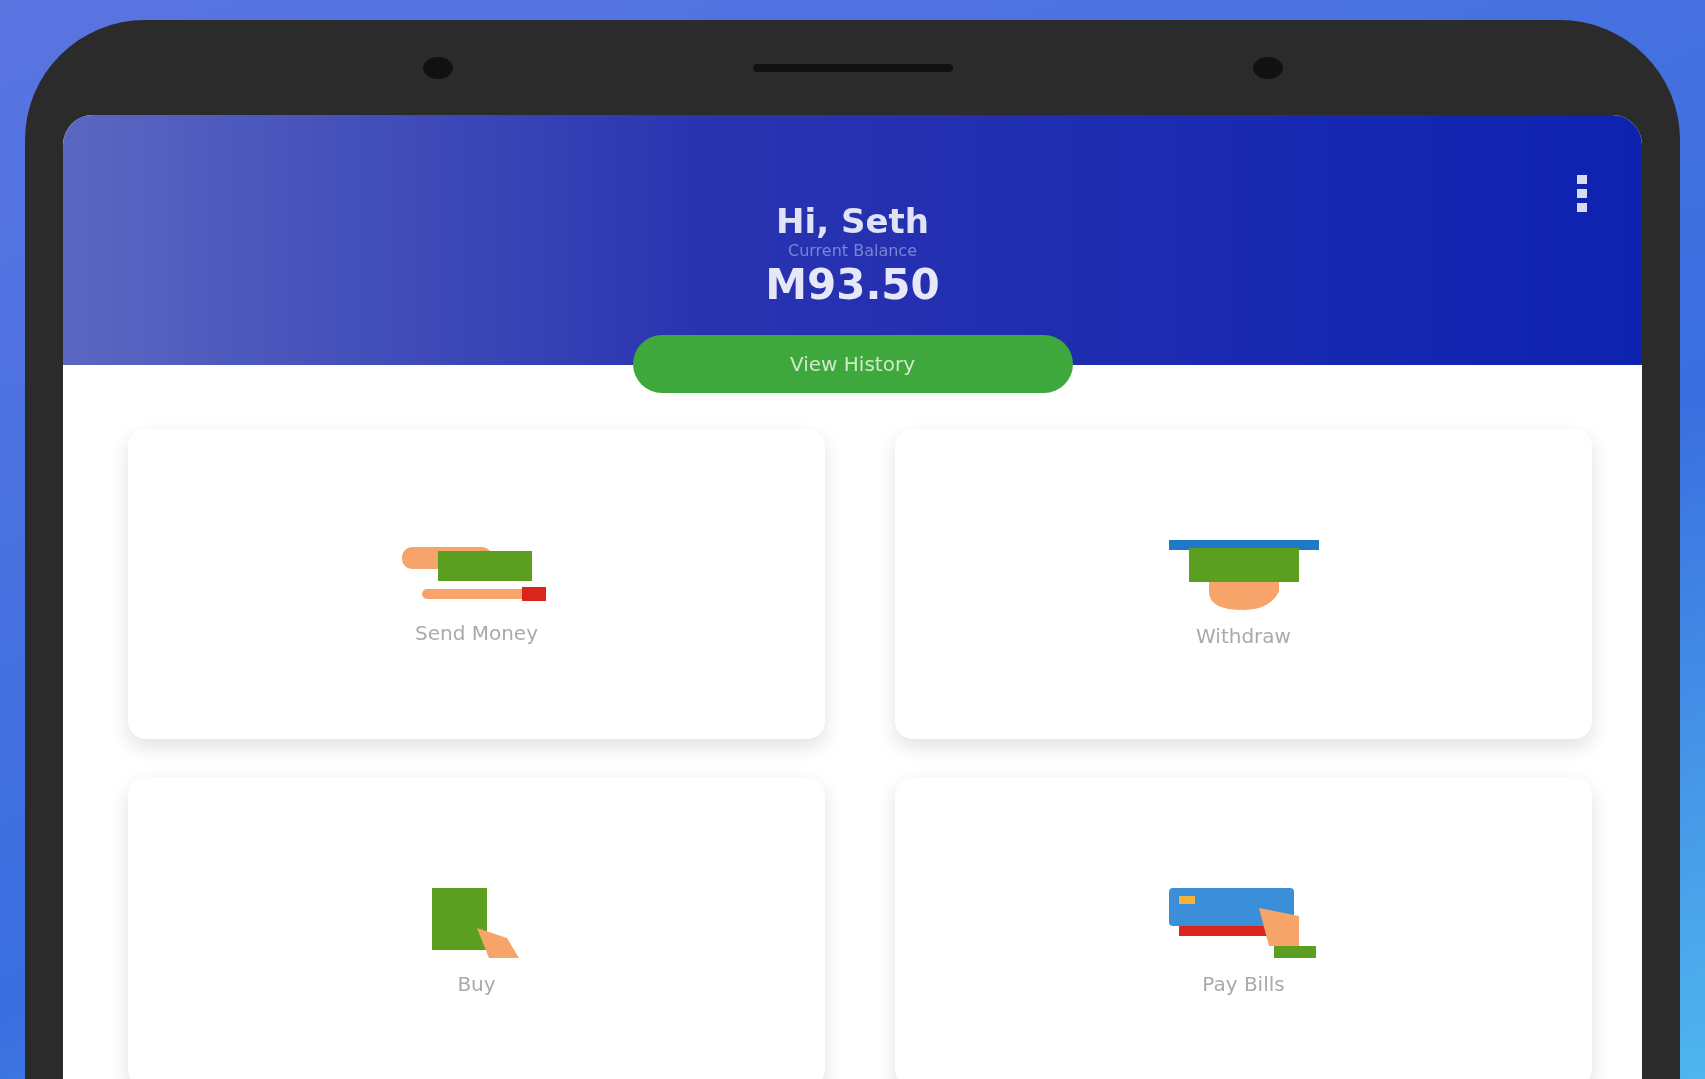  I want to click on cash-dispenser-icon, so click(1243, 575).